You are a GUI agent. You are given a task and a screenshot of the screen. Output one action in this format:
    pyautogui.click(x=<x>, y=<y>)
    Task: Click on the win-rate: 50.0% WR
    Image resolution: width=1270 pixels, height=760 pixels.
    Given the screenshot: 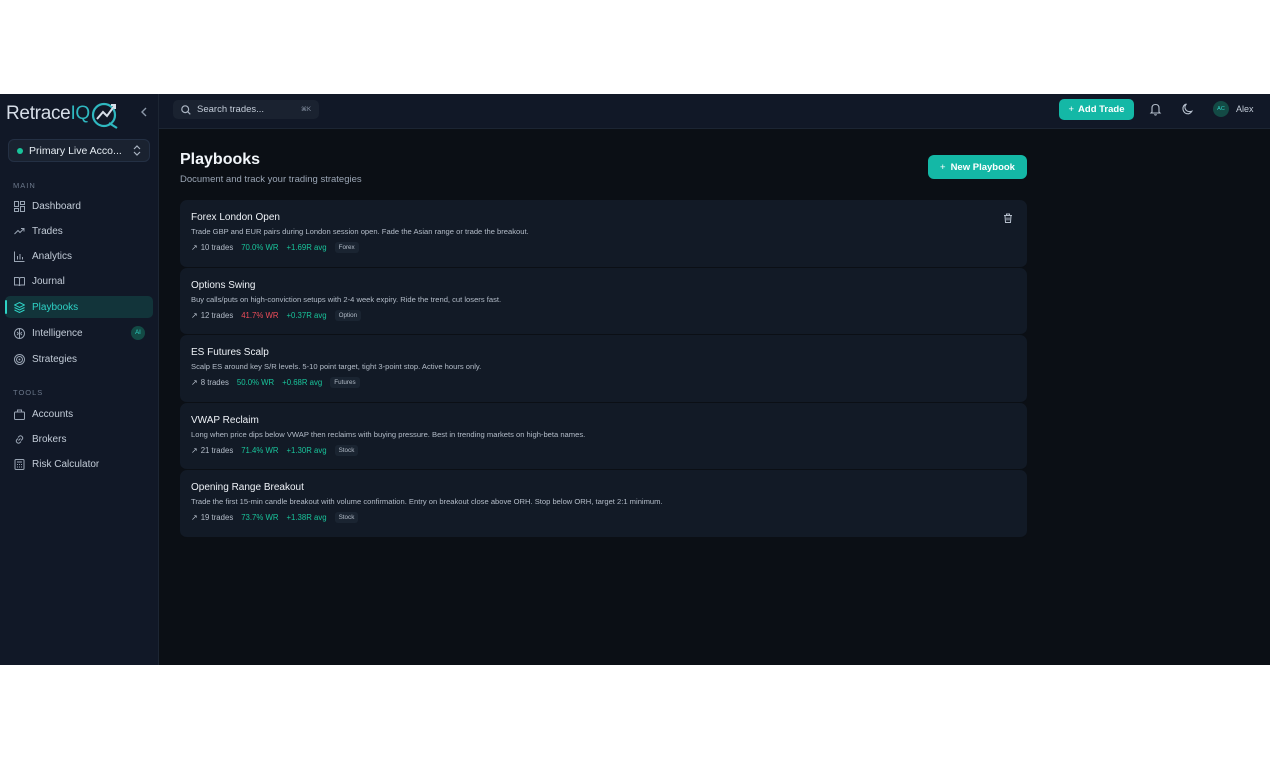 What is the action you would take?
    pyautogui.click(x=255, y=382)
    